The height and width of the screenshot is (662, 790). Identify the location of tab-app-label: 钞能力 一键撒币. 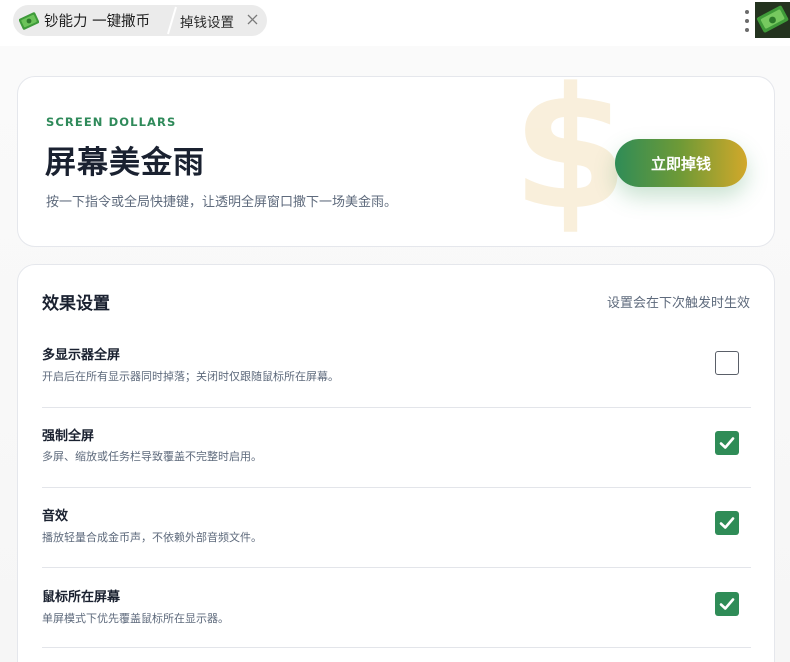
(97, 22).